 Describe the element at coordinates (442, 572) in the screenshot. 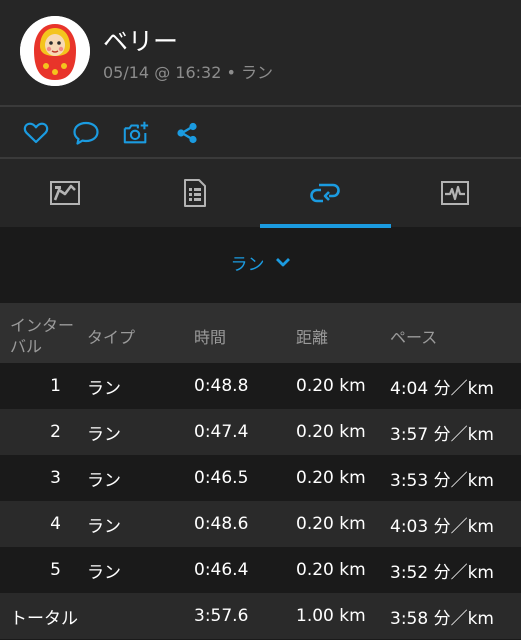

I see `cell-pace: 3:52 分／km` at that location.